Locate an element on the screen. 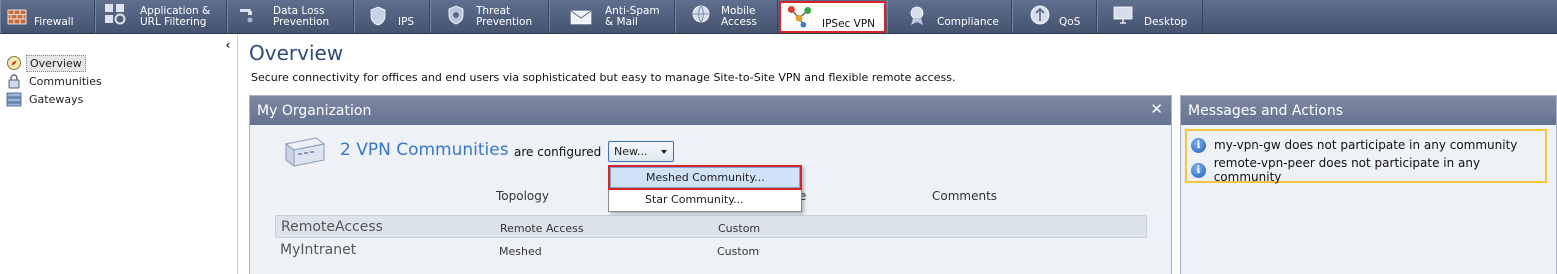 The height and width of the screenshot is (274, 1557). tab-firewall: Firewall is located at coordinates (47, 16).